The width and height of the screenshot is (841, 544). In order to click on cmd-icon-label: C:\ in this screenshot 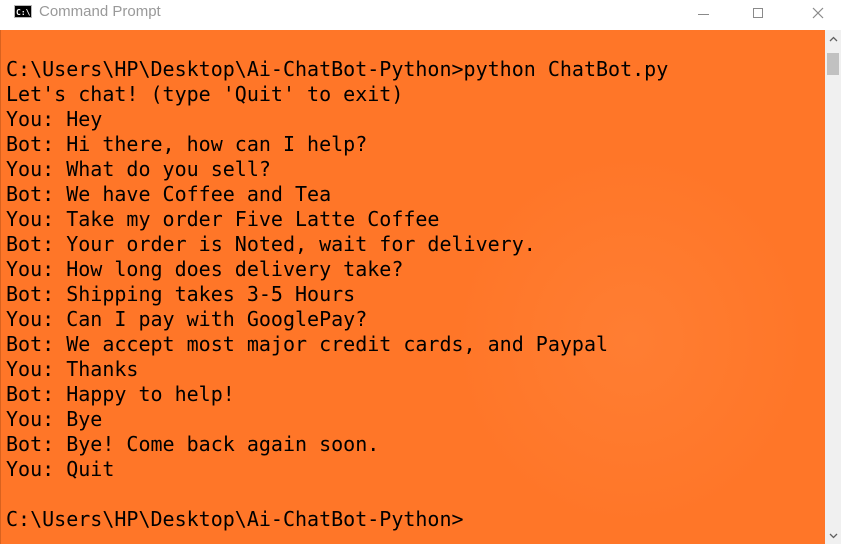, I will do `click(23, 12)`.